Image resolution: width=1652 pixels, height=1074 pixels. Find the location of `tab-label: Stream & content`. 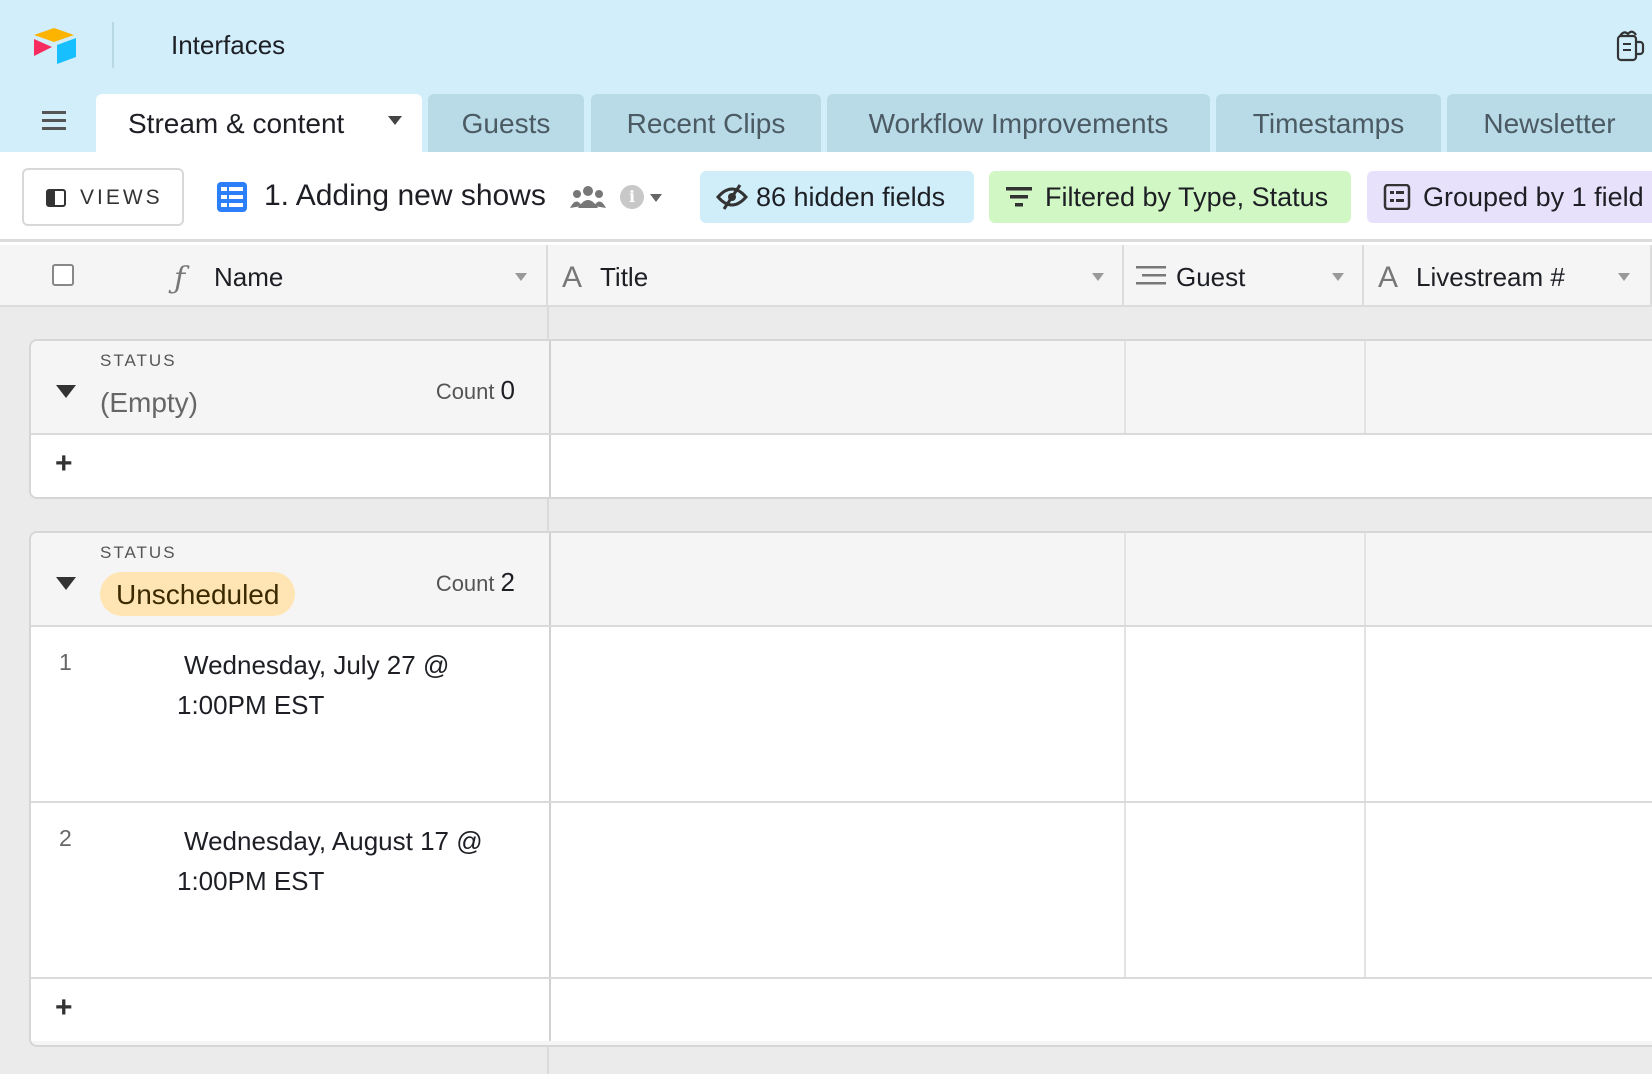

tab-label: Stream & content is located at coordinates (236, 123).